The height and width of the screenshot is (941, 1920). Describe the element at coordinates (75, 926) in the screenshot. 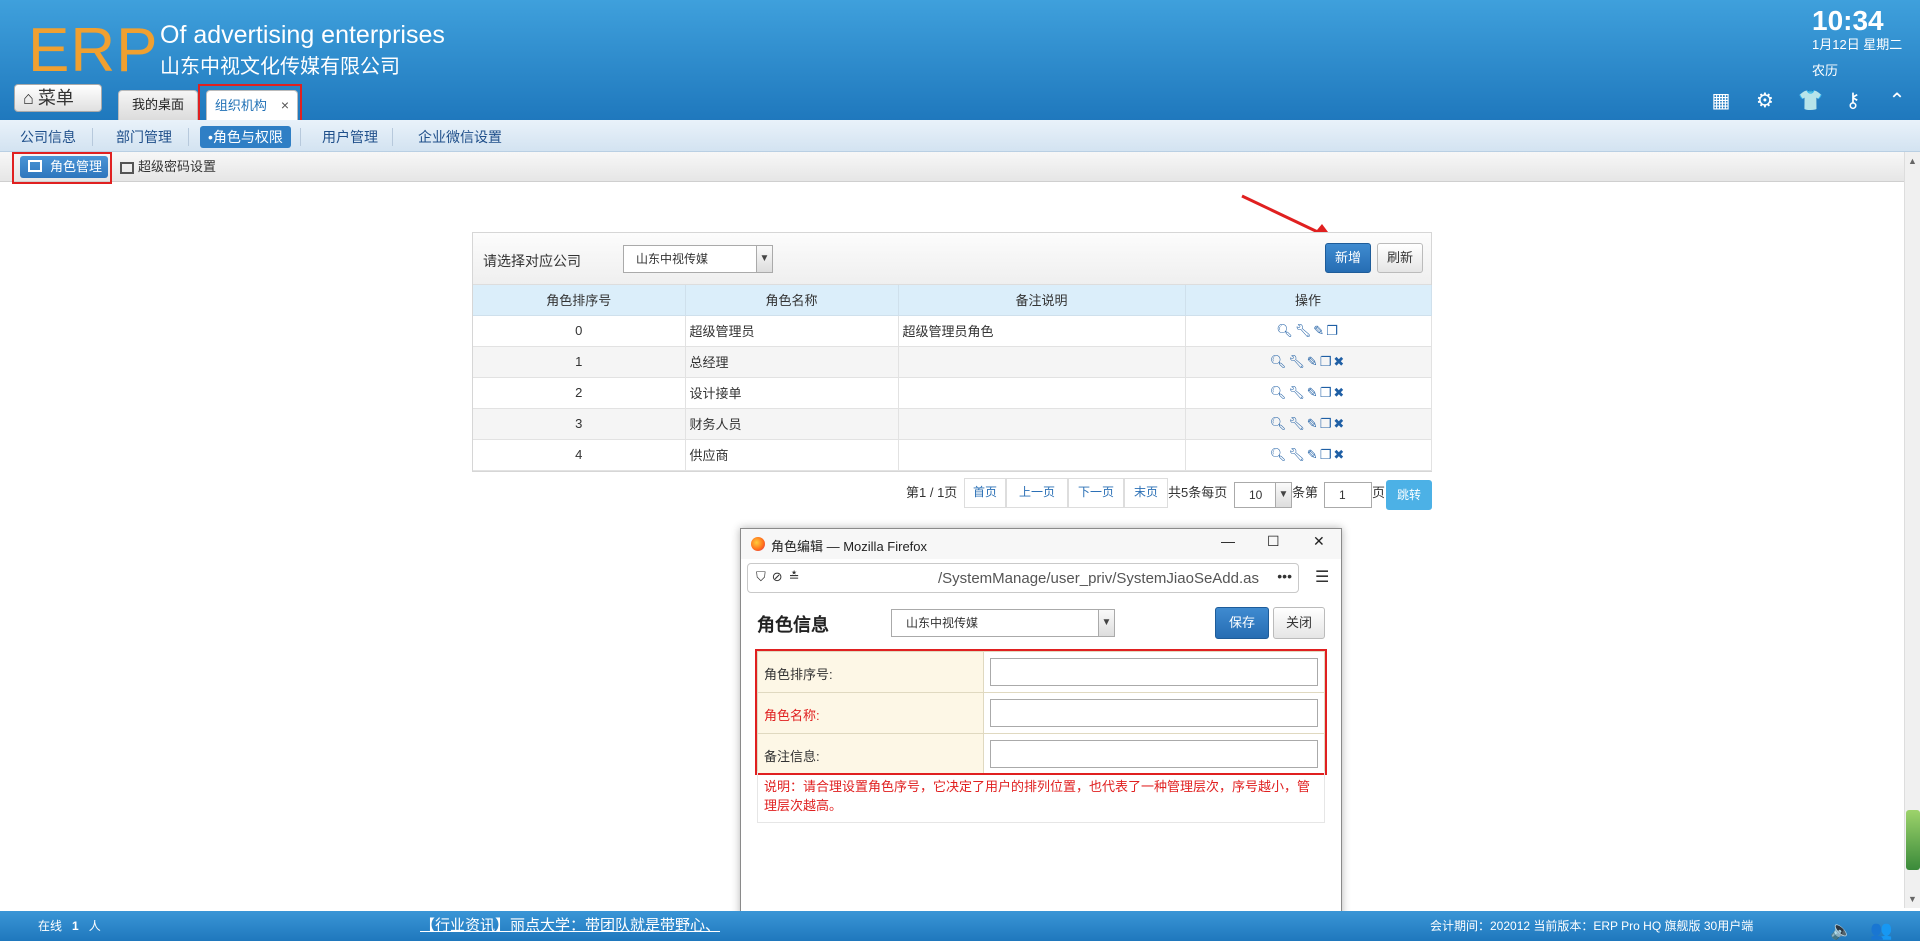

I see `online-count: 1` at that location.